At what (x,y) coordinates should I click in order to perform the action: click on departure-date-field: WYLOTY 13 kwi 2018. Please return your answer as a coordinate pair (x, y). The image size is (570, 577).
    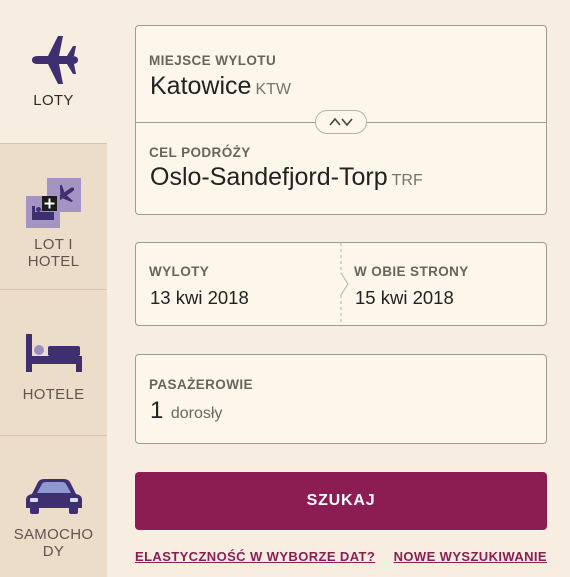
    Looking at the image, I should click on (238, 284).